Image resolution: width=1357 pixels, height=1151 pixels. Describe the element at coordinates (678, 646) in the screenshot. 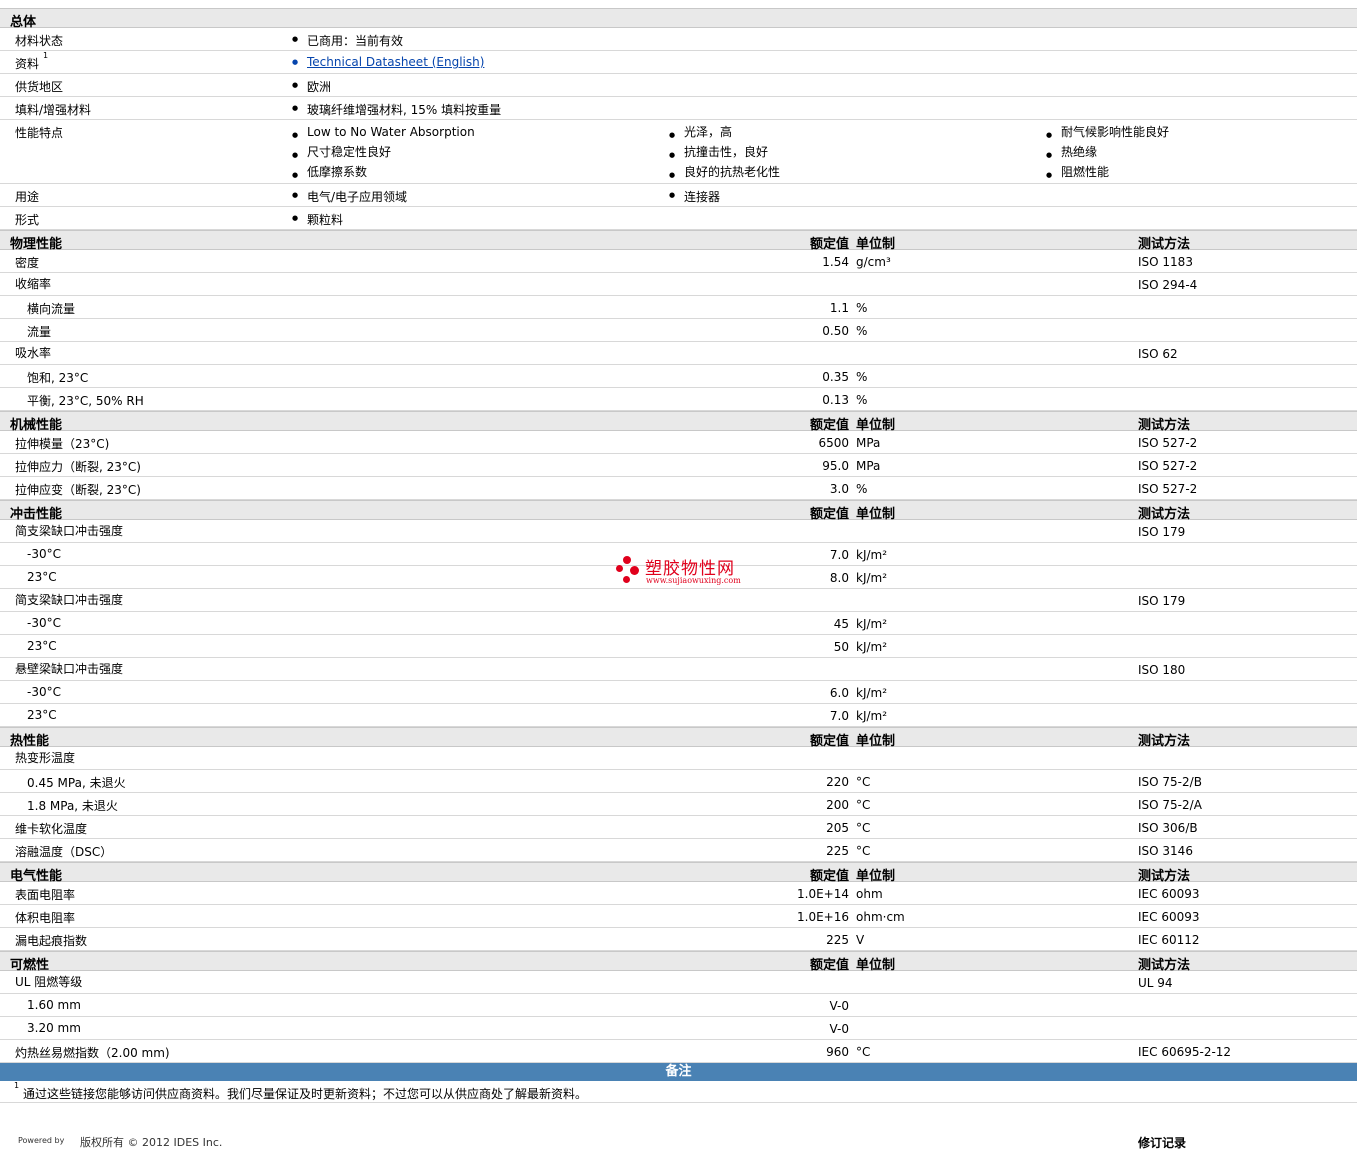

I see `property-row: 23°C 50 kJ/m²` at that location.